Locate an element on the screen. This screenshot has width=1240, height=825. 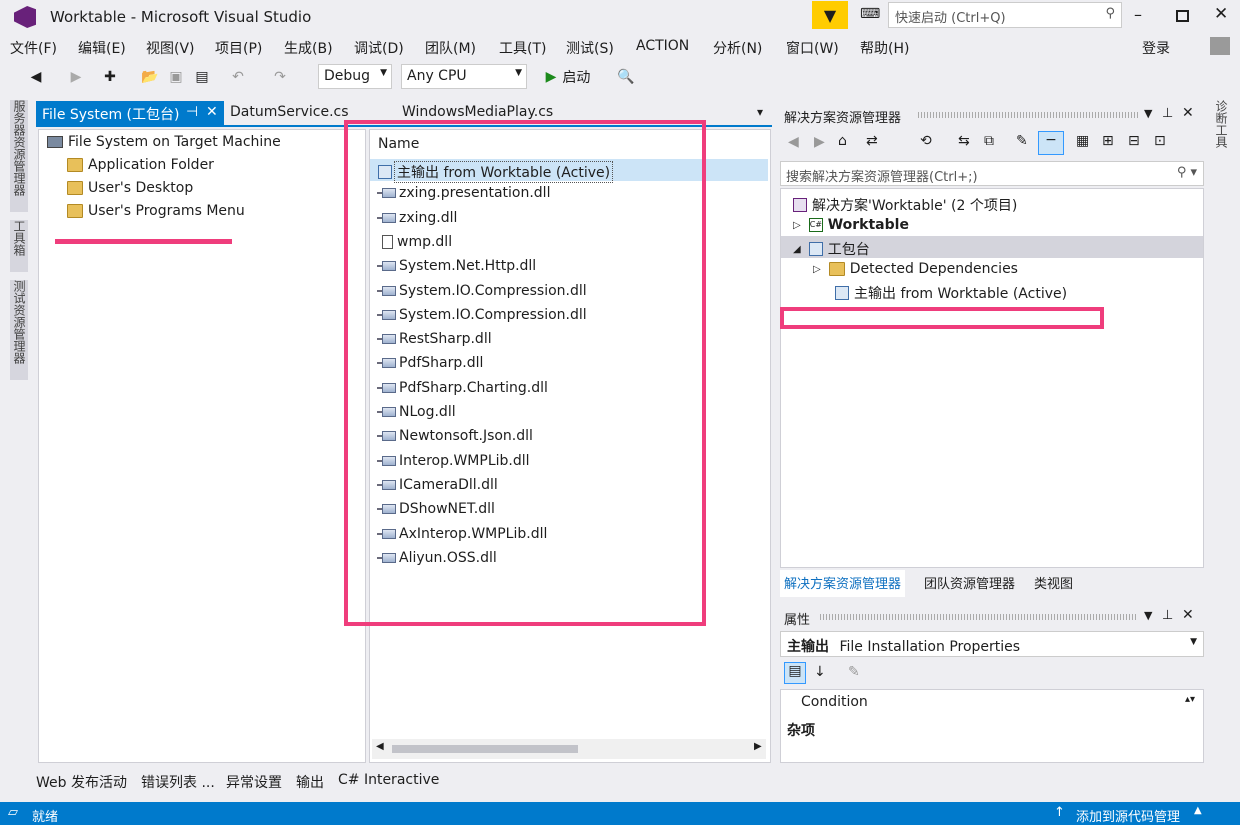
menu-help: 帮助(H) is located at coordinates (884, 48).